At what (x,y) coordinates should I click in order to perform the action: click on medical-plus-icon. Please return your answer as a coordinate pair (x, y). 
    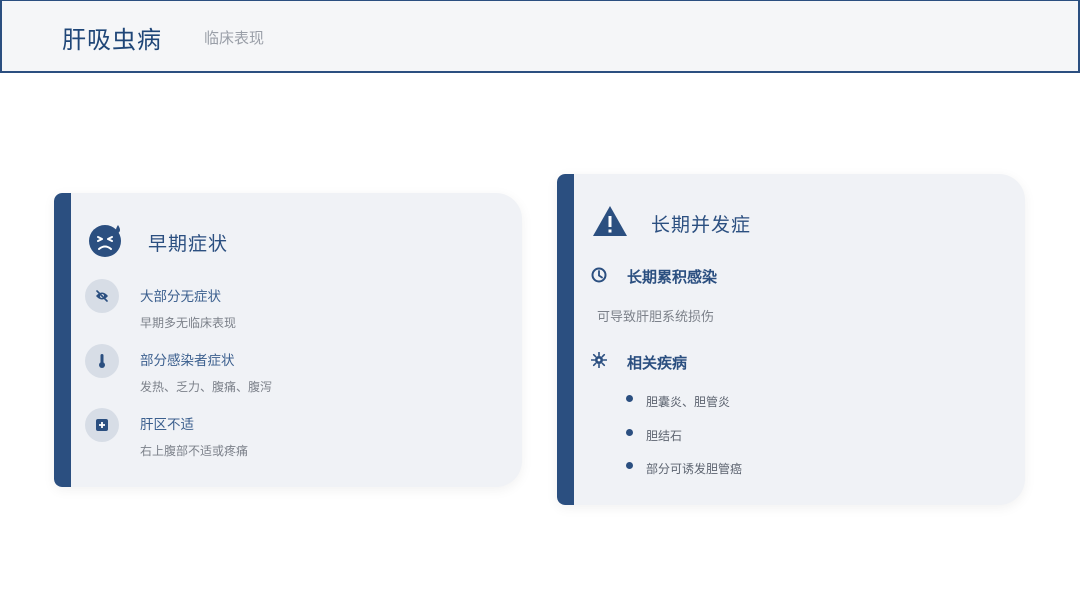
    Looking at the image, I should click on (102, 425).